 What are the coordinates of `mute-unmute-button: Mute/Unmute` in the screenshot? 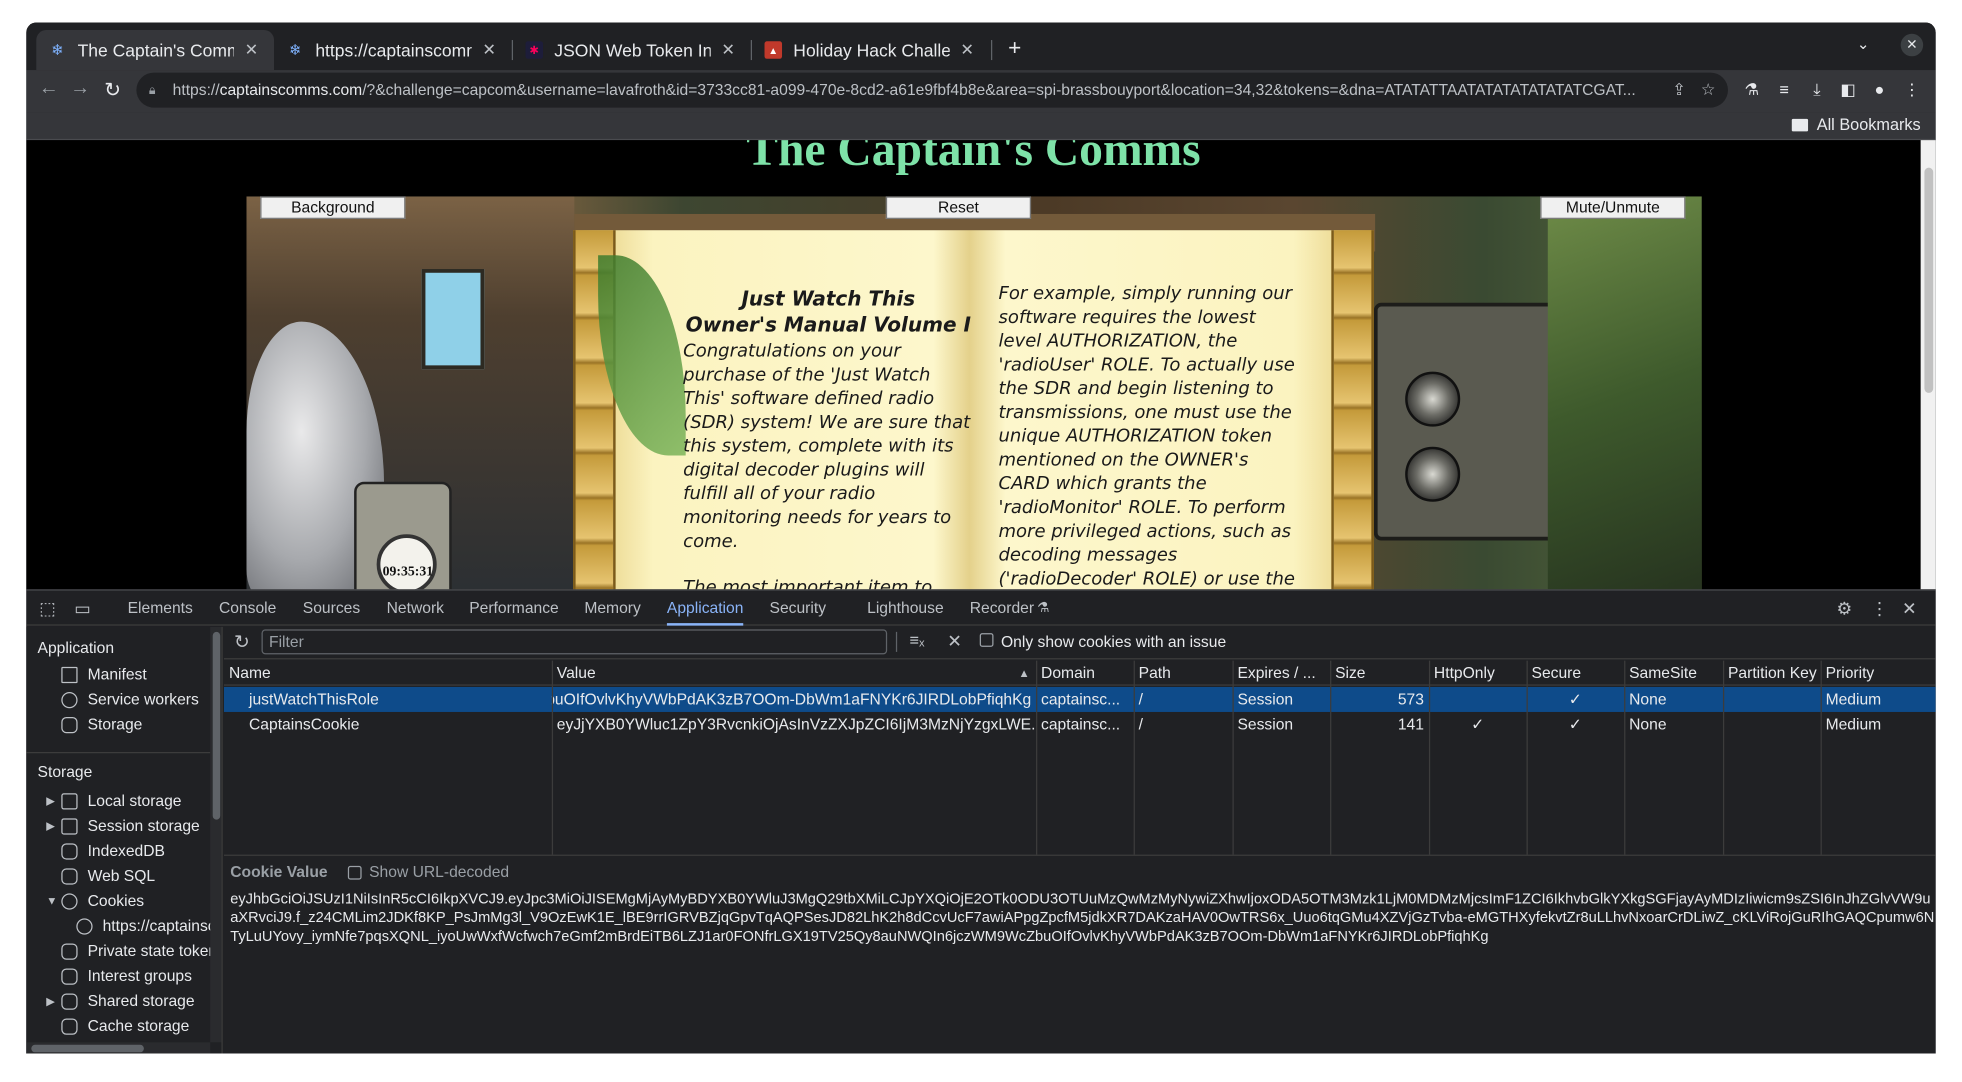 It's located at (1613, 207).